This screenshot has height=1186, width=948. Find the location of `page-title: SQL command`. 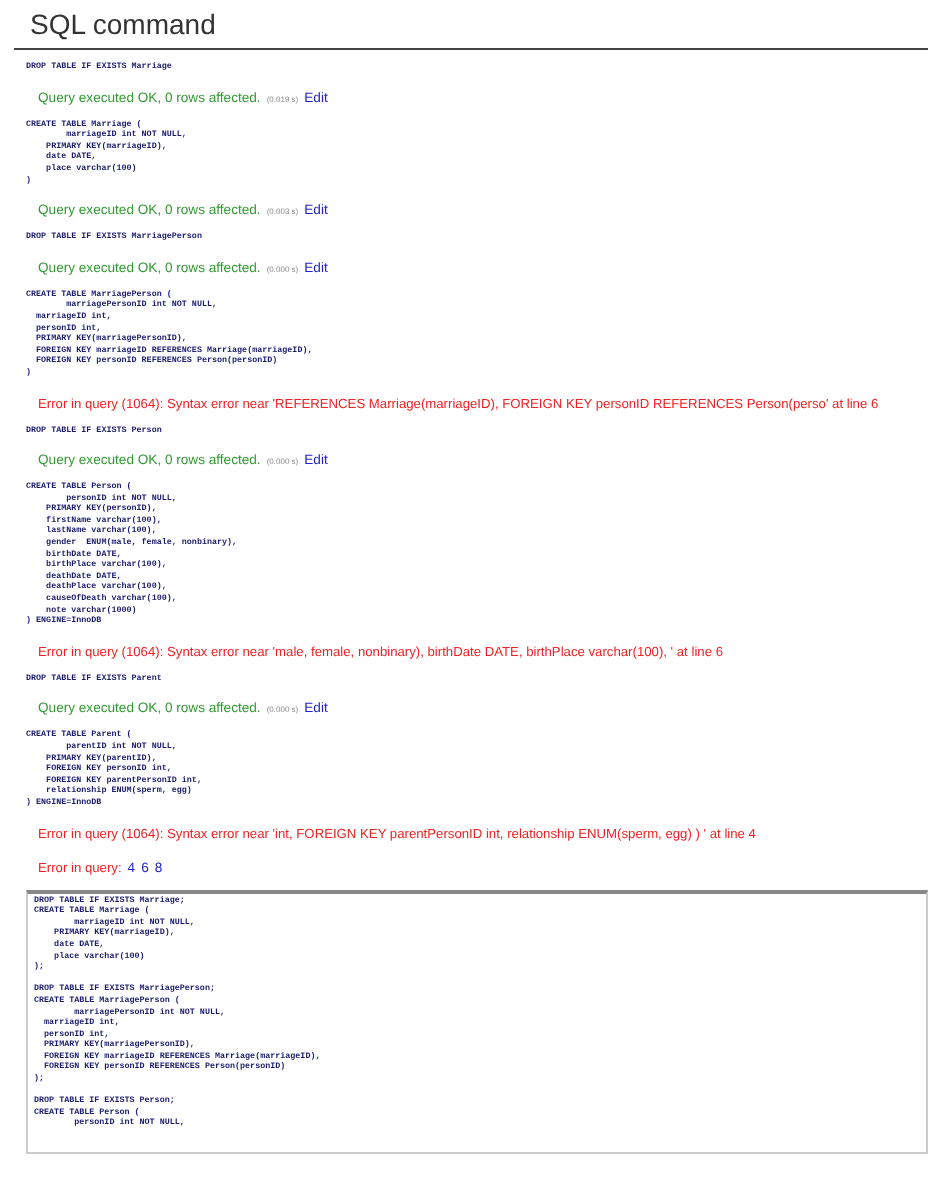

page-title: SQL command is located at coordinates (124, 26).